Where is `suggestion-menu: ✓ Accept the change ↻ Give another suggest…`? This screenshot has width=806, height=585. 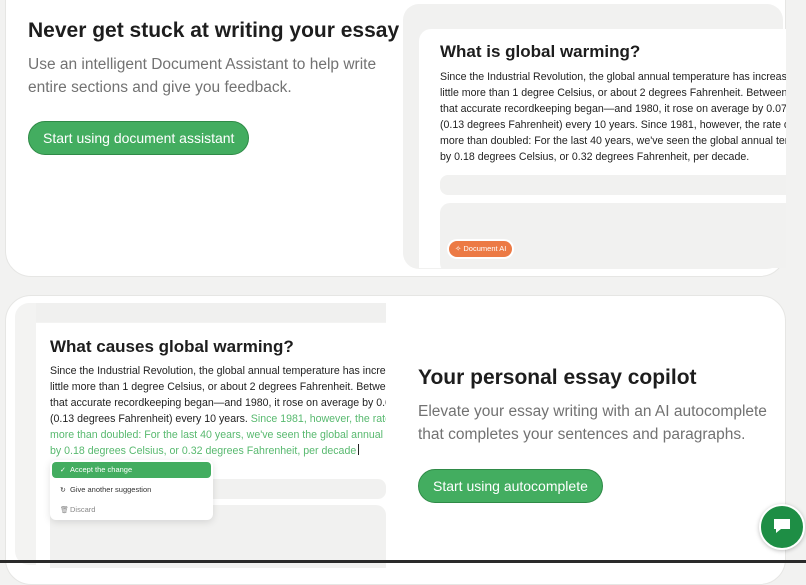
suggestion-menu: ✓ Accept the change ↻ Give another suggest… is located at coordinates (131, 490).